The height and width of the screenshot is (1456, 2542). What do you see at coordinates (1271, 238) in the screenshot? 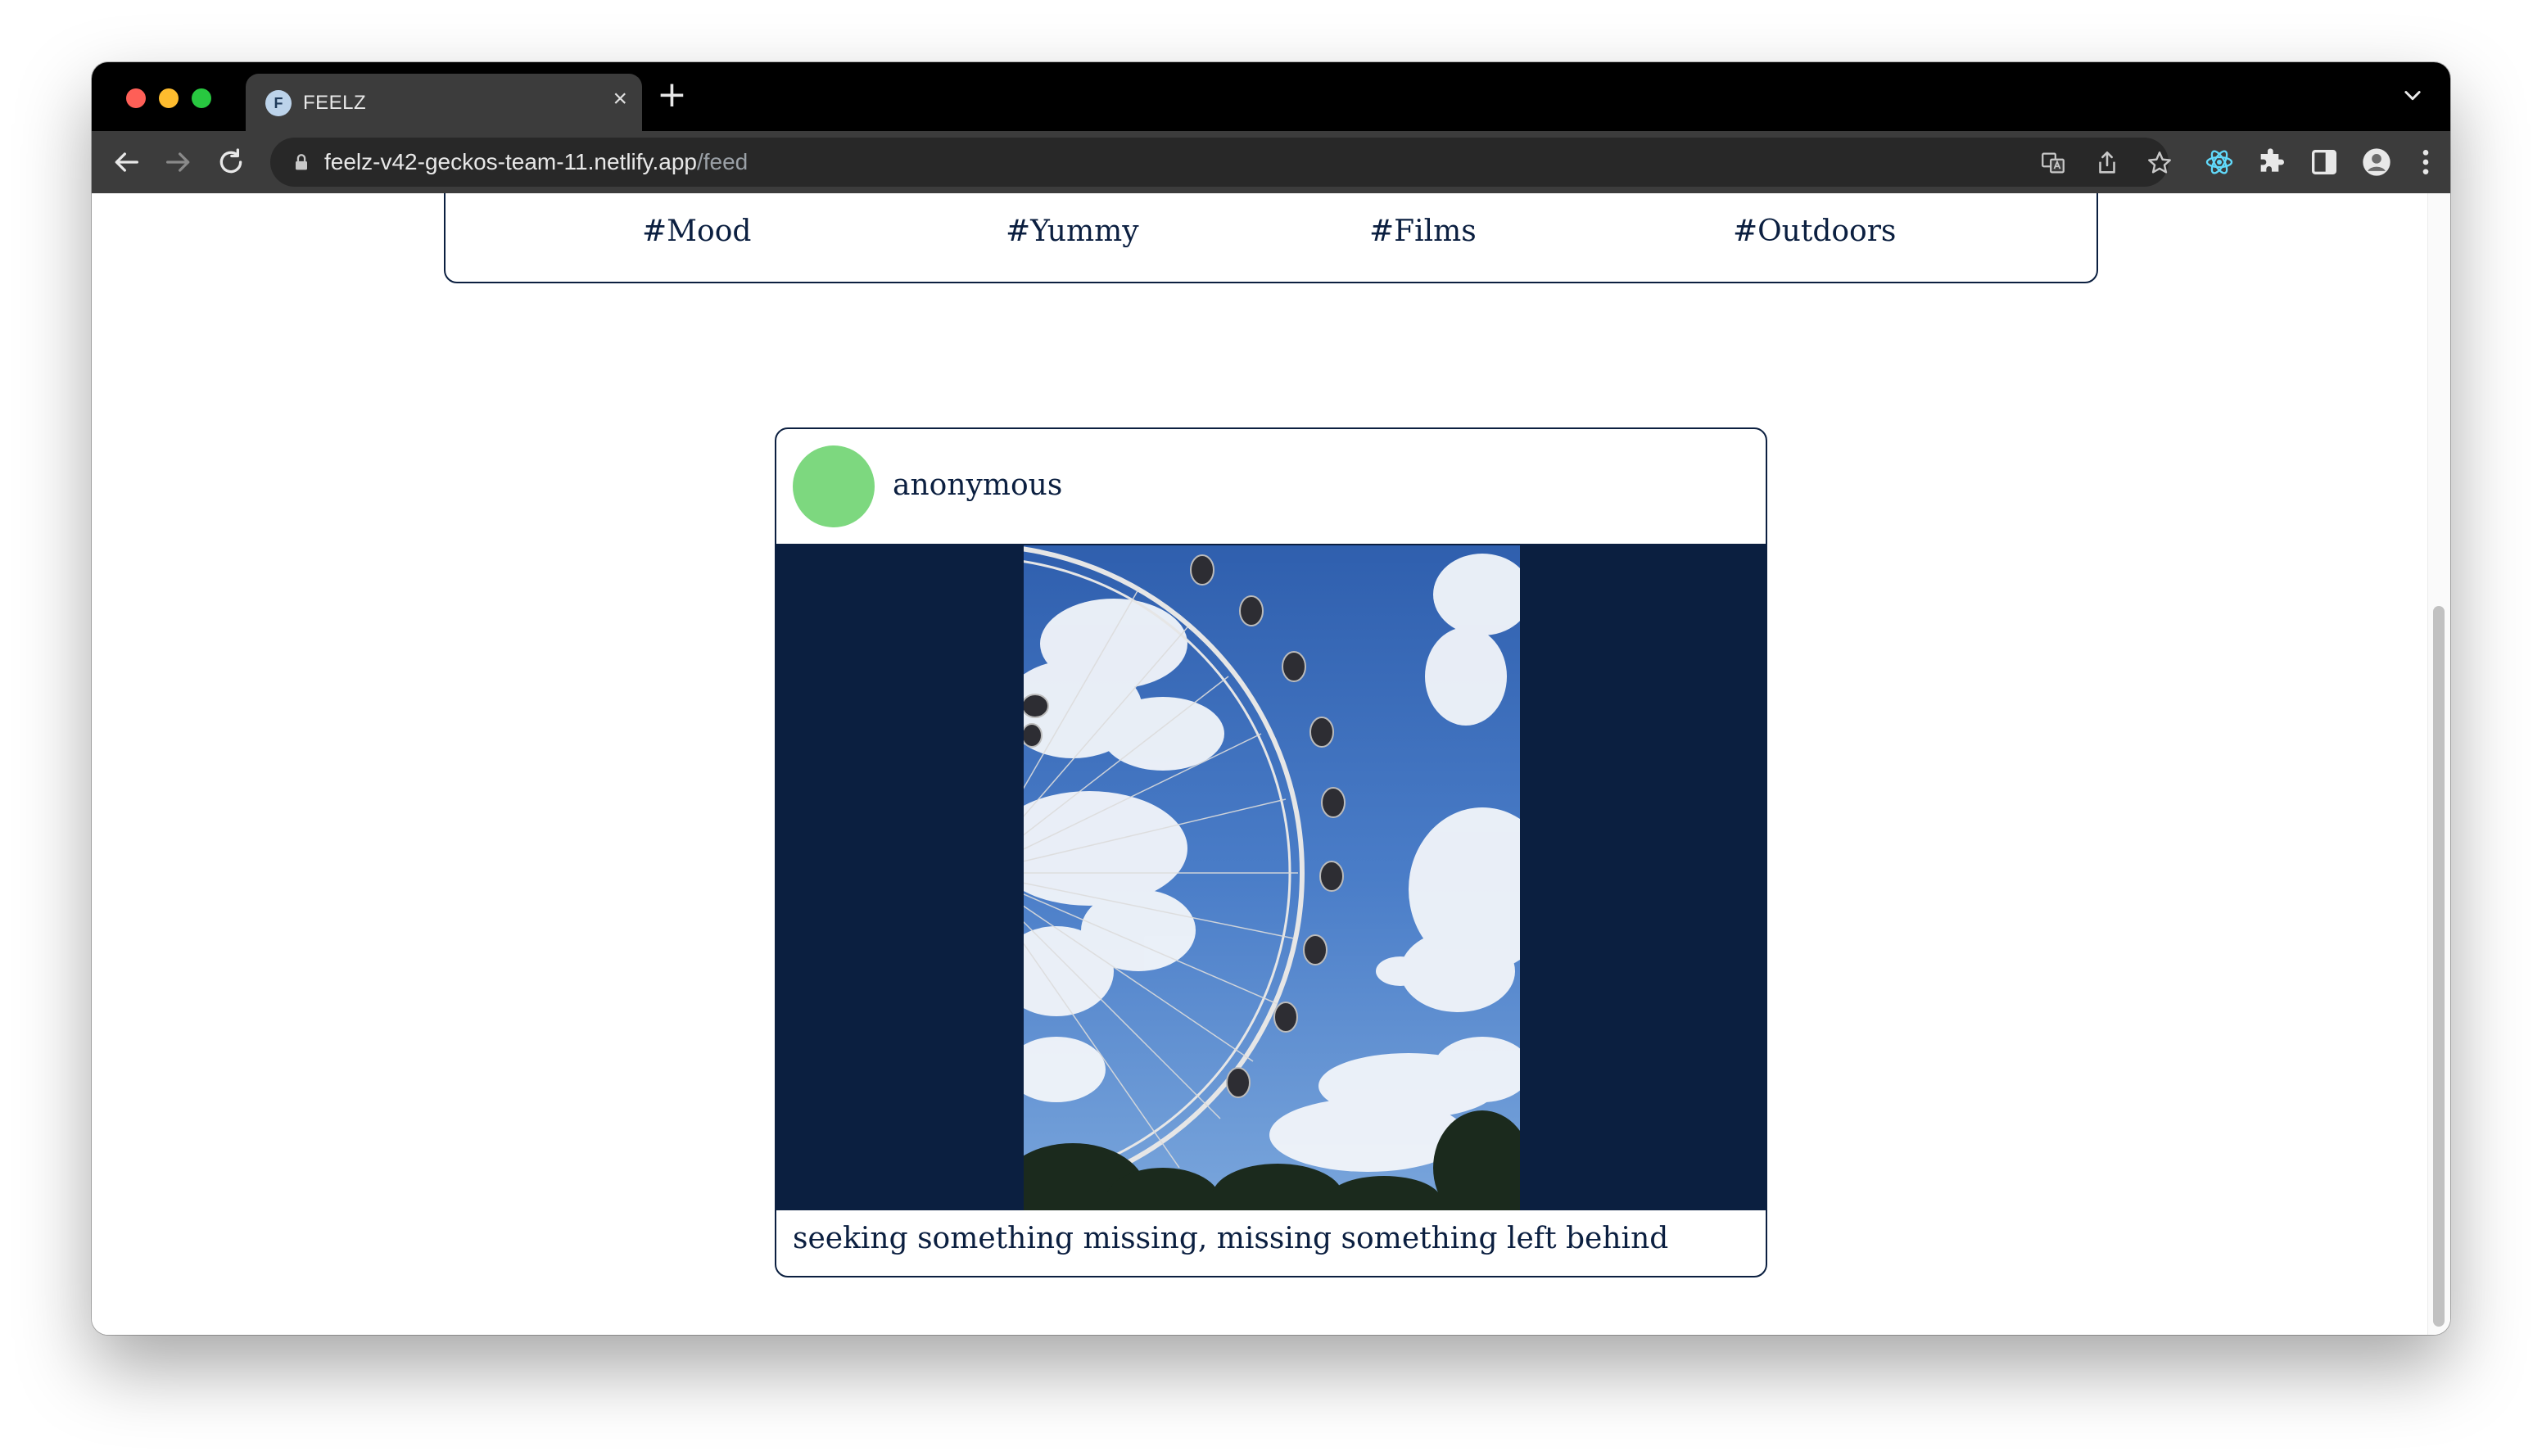
I see `hashtag-nav: #Mood #Yummy #Films #Outdoors` at bounding box center [1271, 238].